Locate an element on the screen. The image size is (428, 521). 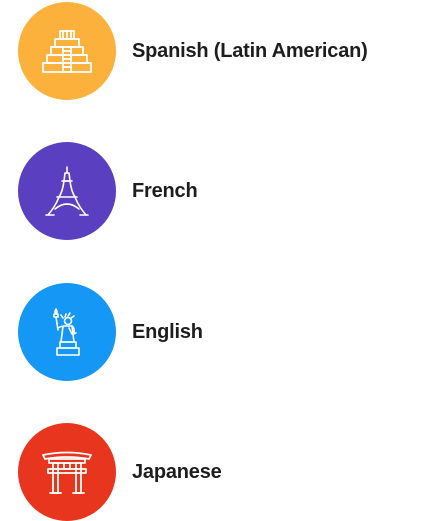
language-badge-english is located at coordinates (67, 332).